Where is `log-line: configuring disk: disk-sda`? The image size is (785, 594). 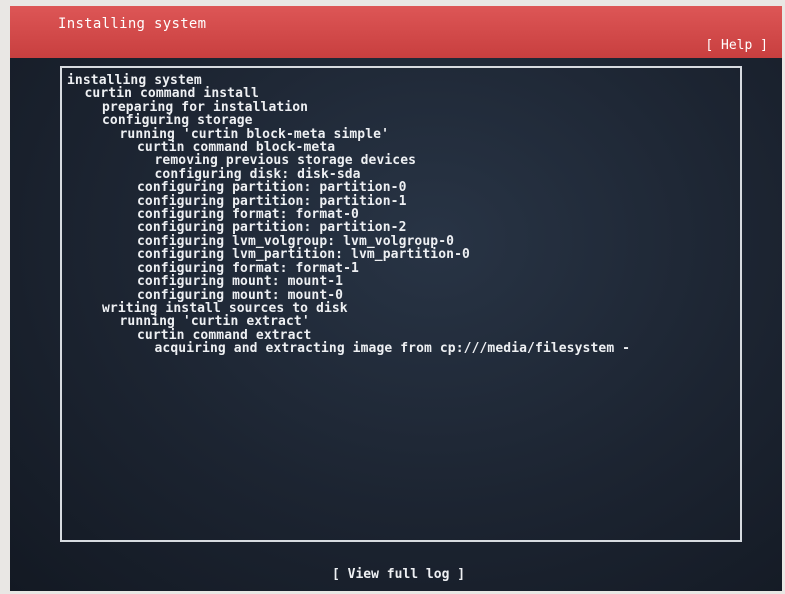
log-line: configuring disk: disk-sda is located at coordinates (257, 174).